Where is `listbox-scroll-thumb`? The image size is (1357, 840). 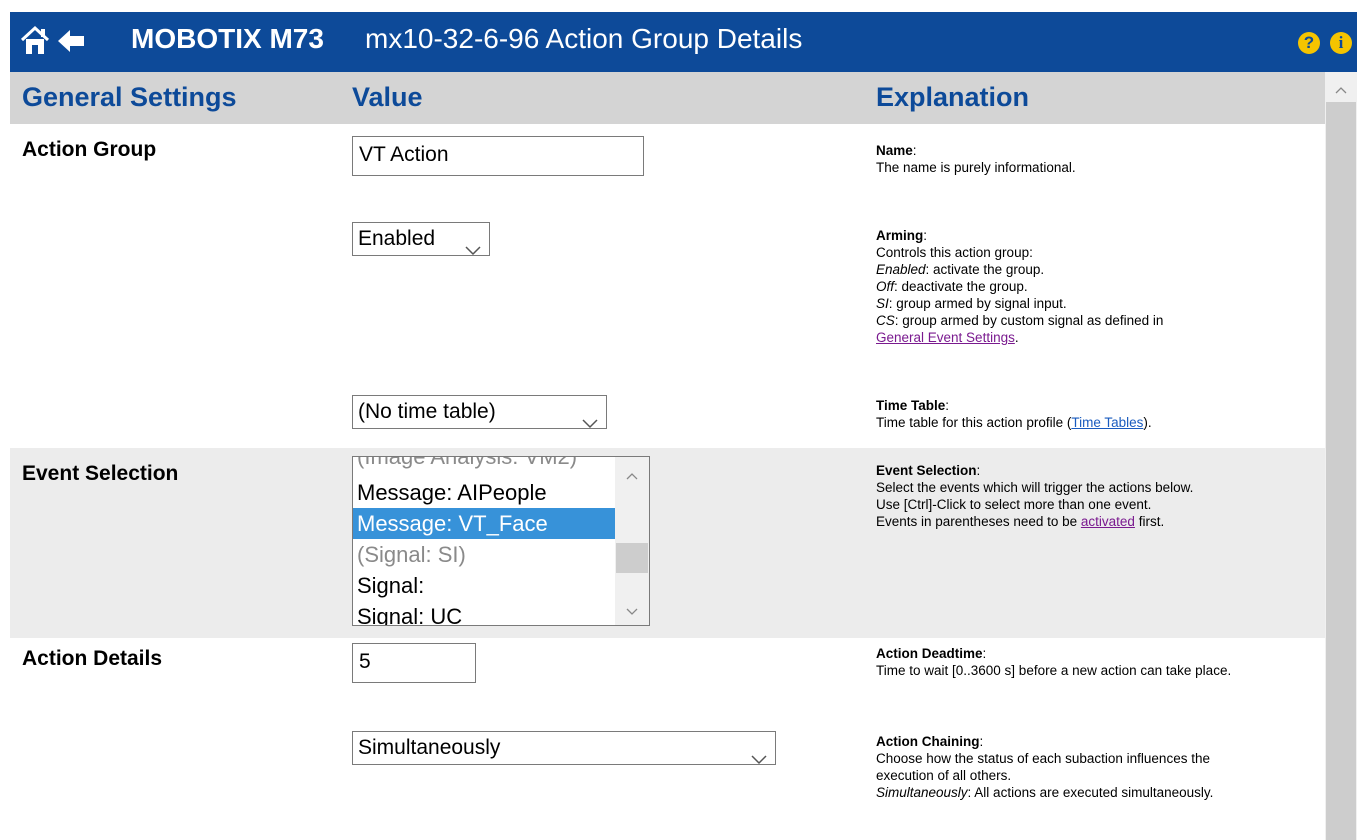
listbox-scroll-thumb is located at coordinates (632, 558).